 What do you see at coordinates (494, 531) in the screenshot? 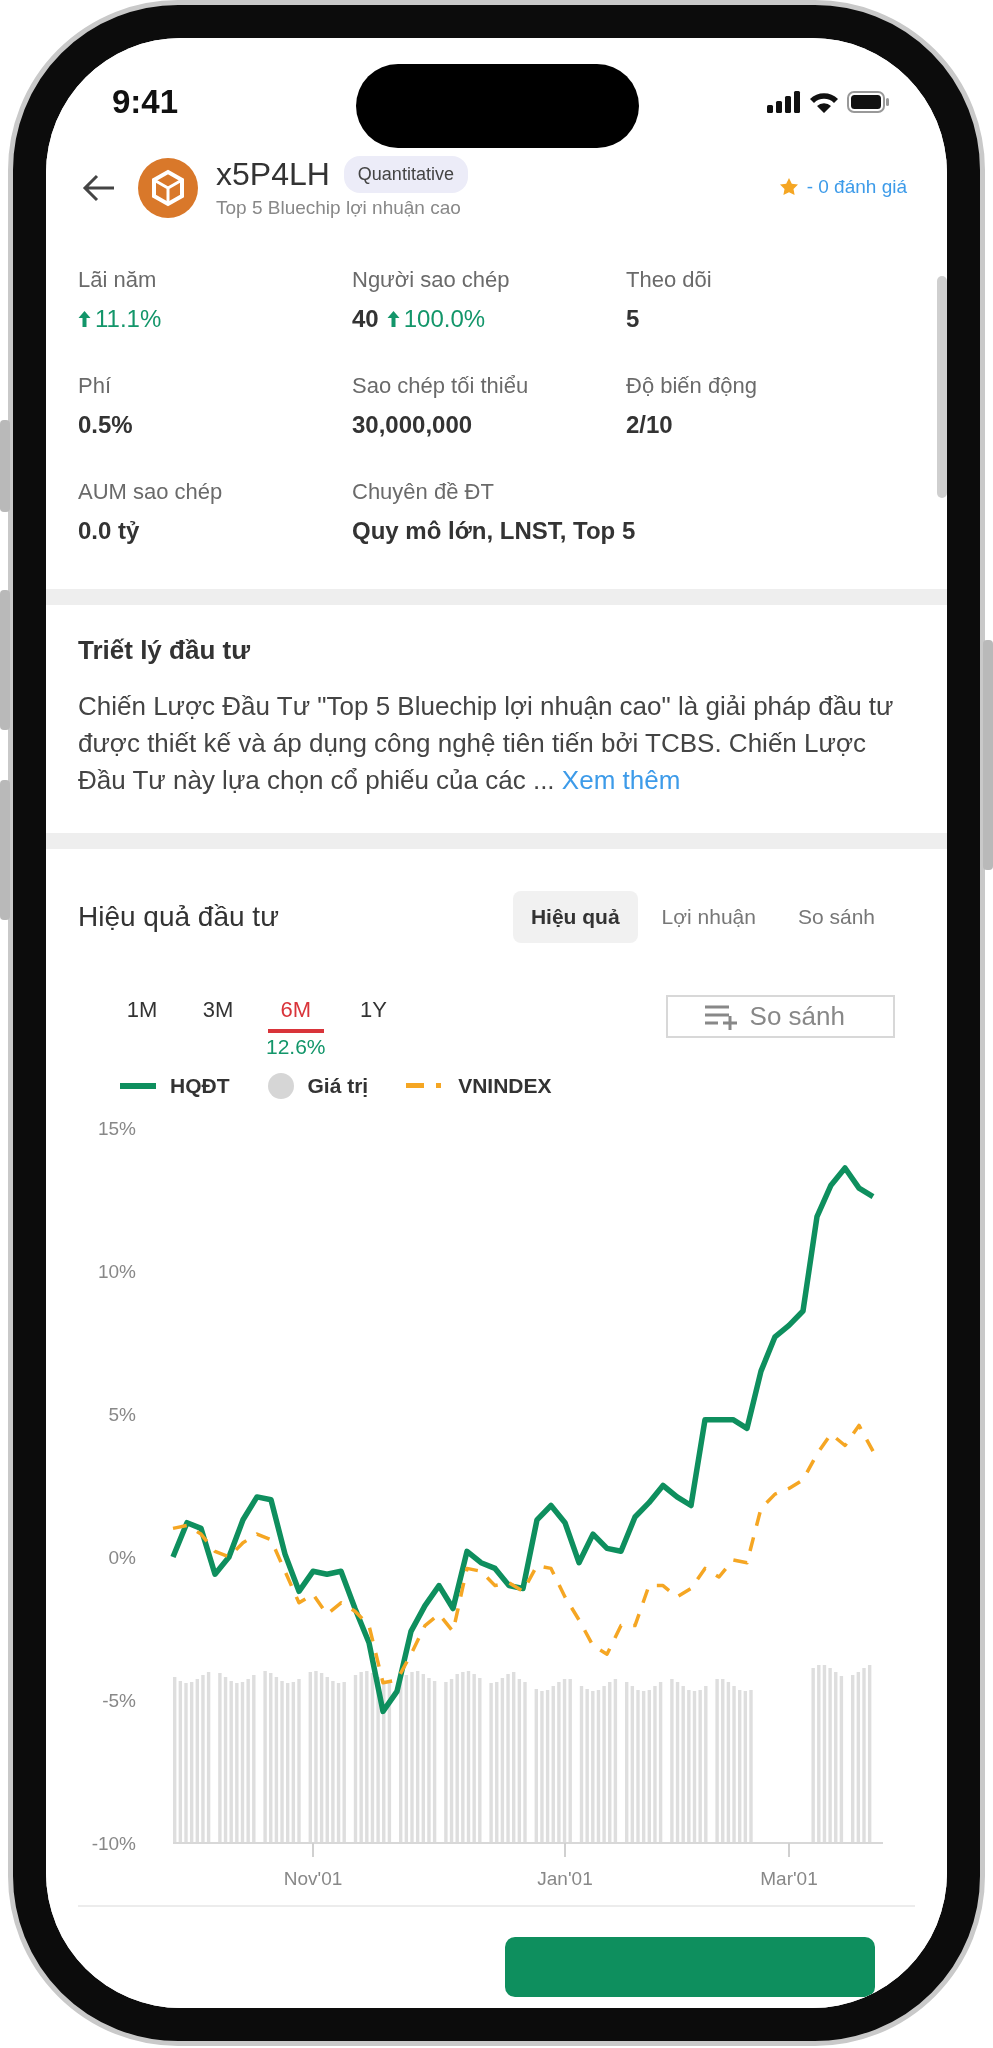
I see `stat-value: Quy mô lớn, LNST, Top 5` at bounding box center [494, 531].